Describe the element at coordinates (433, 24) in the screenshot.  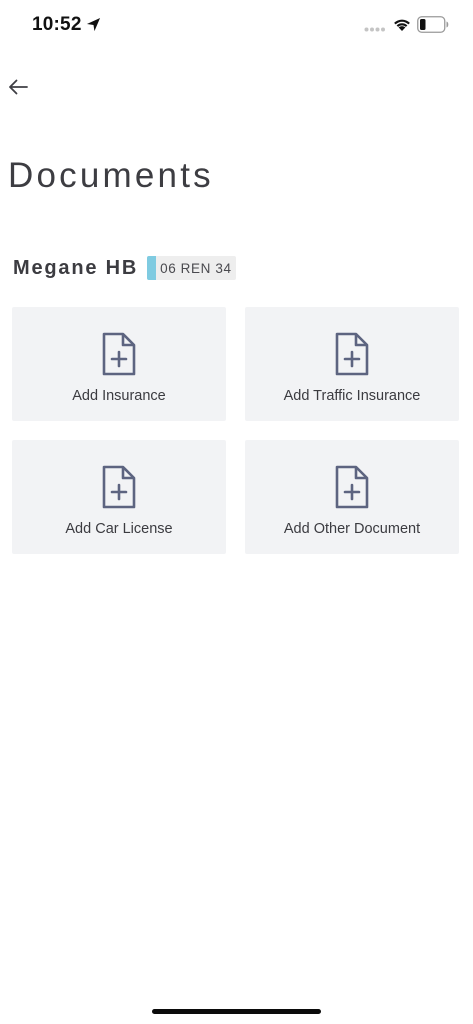
I see `battery-icon` at that location.